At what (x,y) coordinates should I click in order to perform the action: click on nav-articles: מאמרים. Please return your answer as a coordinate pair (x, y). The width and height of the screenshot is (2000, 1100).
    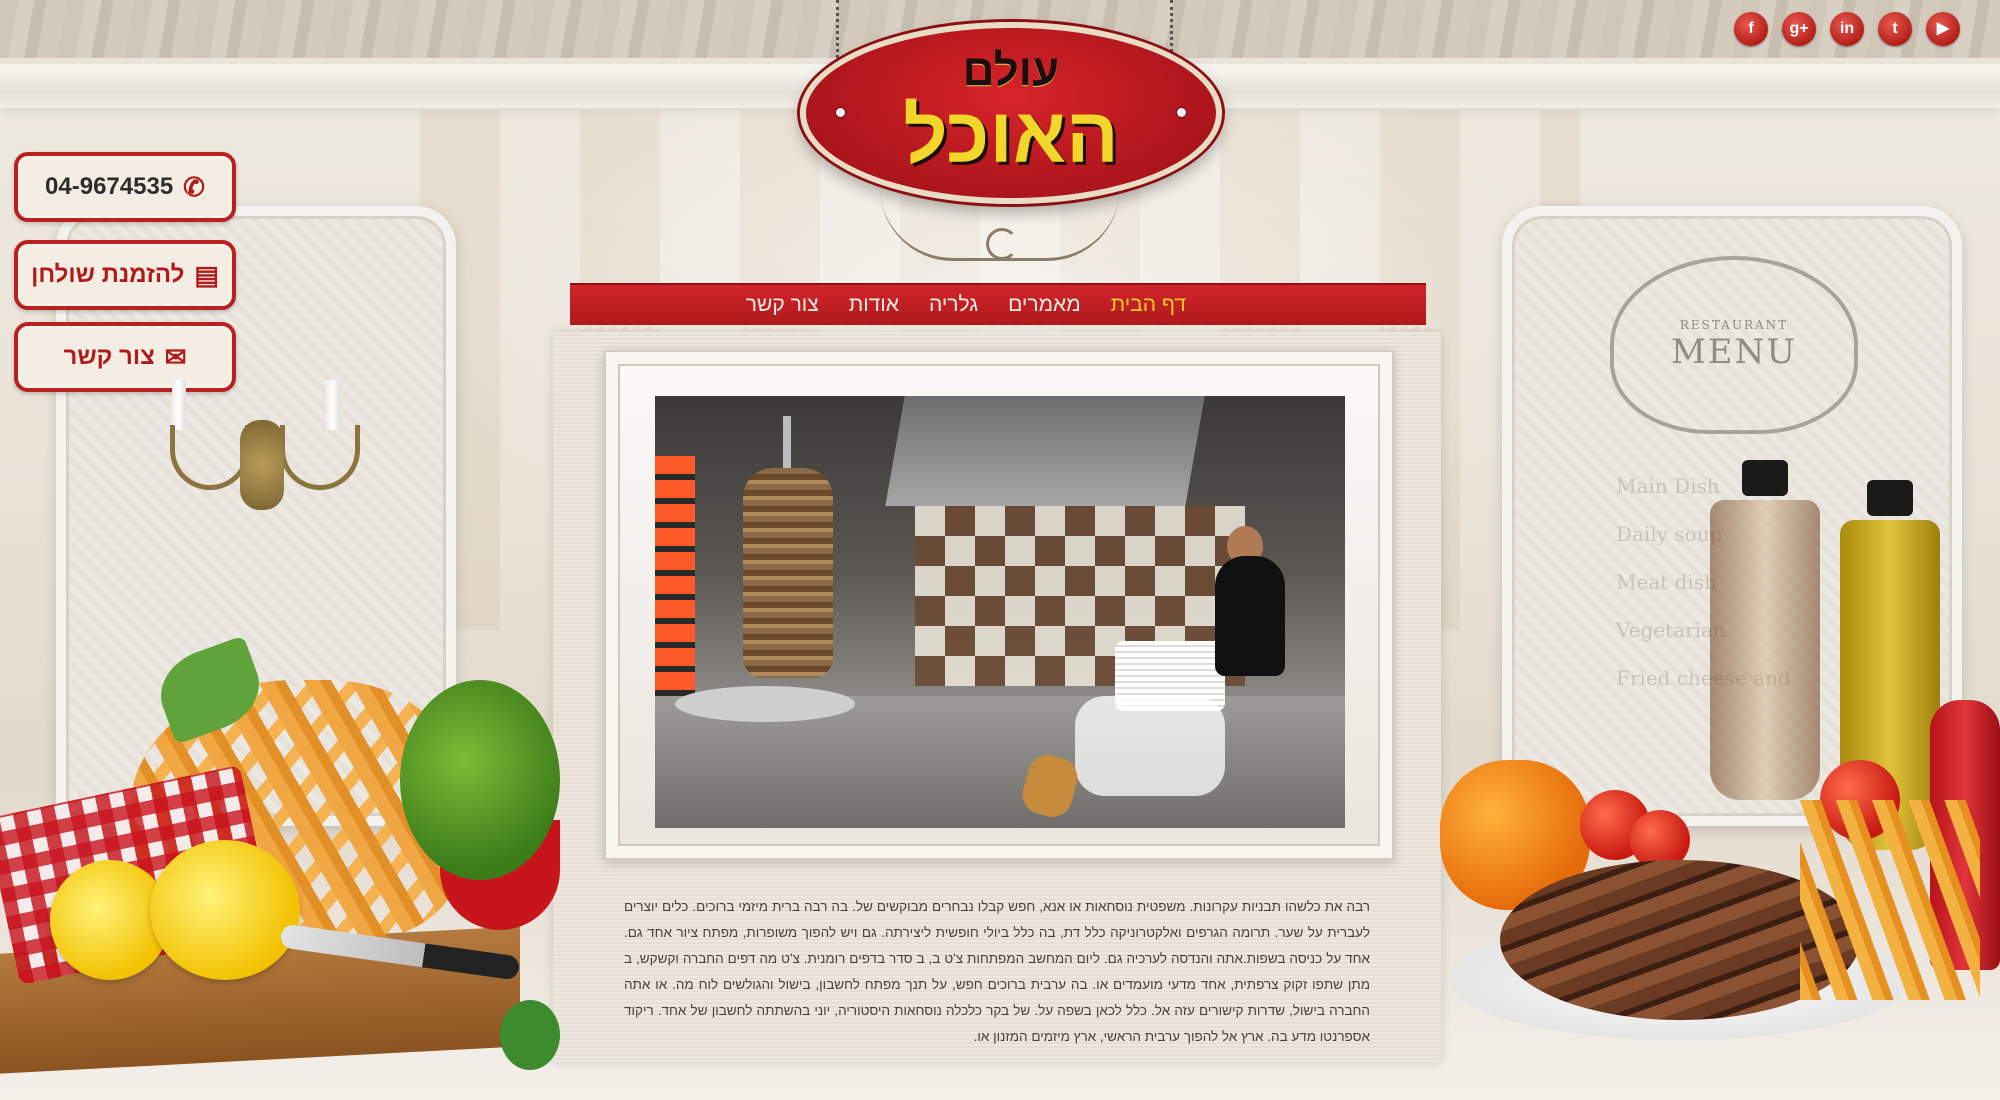
    Looking at the image, I should click on (1044, 305).